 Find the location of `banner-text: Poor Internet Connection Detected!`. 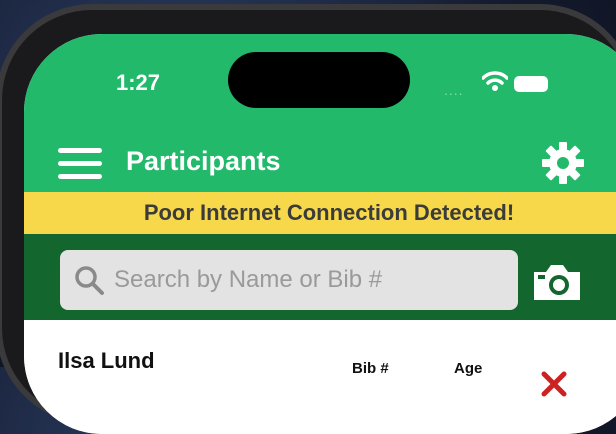

banner-text: Poor Internet Connection Detected! is located at coordinates (329, 212).